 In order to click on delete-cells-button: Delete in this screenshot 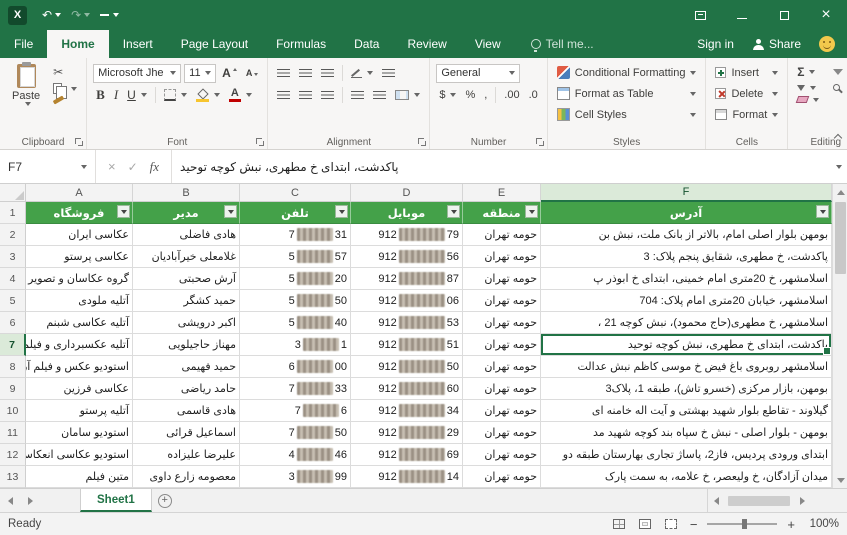, I will do `click(746, 93)`.